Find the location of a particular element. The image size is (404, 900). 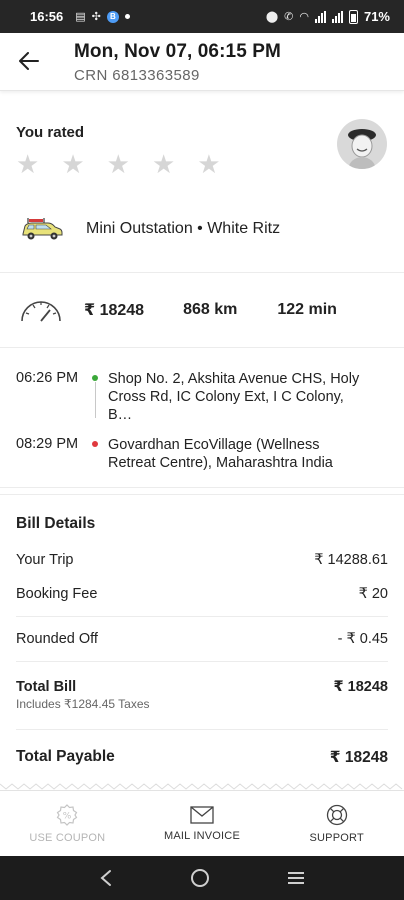

status-time: 16:56 is located at coordinates (47, 16).